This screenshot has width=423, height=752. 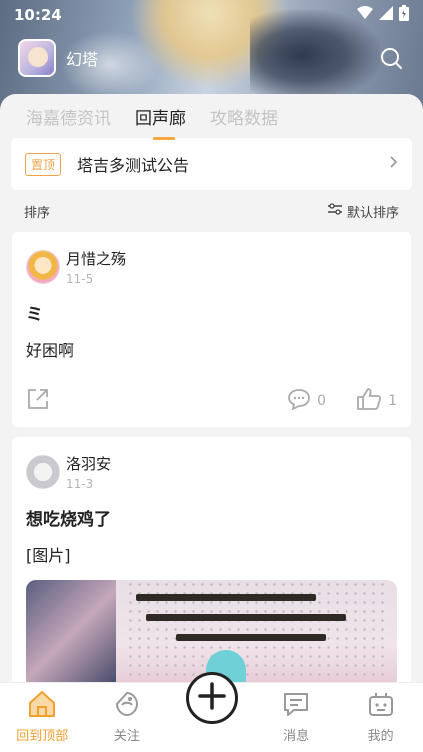 I want to click on follow-icon, so click(x=127, y=704).